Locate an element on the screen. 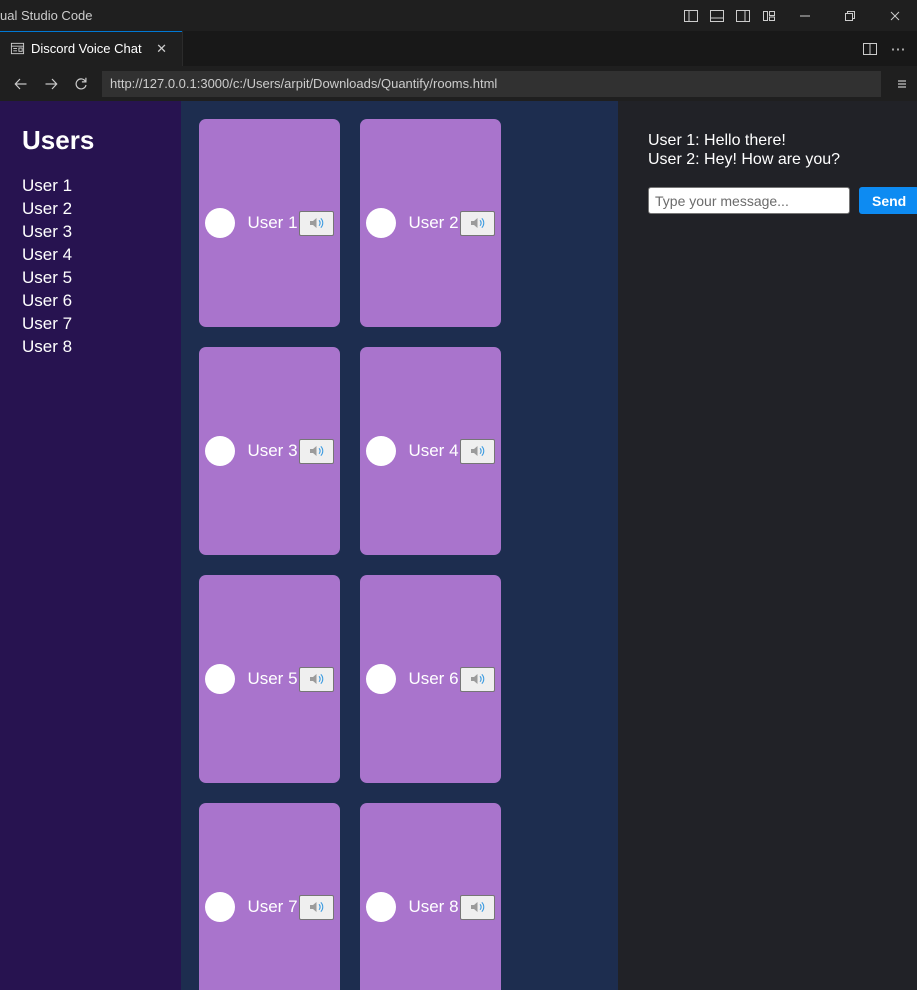 Image resolution: width=917 pixels, height=990 pixels. window-title-bar: ual Studio Code is located at coordinates (458, 15).